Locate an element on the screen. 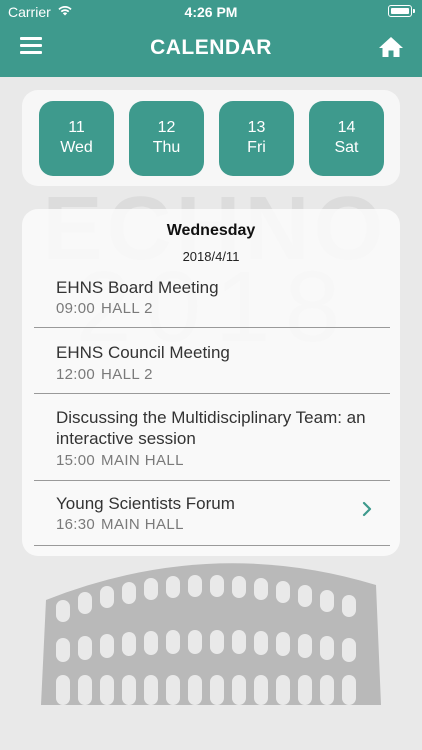  day-weekday: Wed is located at coordinates (76, 147).